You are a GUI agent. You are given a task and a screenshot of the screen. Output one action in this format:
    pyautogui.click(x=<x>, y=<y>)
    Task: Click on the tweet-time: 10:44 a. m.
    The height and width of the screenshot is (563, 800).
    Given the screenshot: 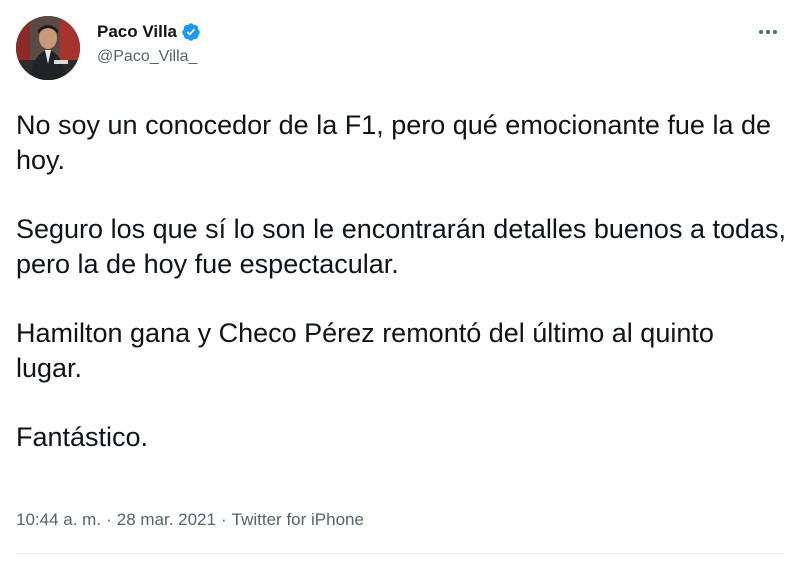 What is the action you would take?
    pyautogui.click(x=58, y=519)
    